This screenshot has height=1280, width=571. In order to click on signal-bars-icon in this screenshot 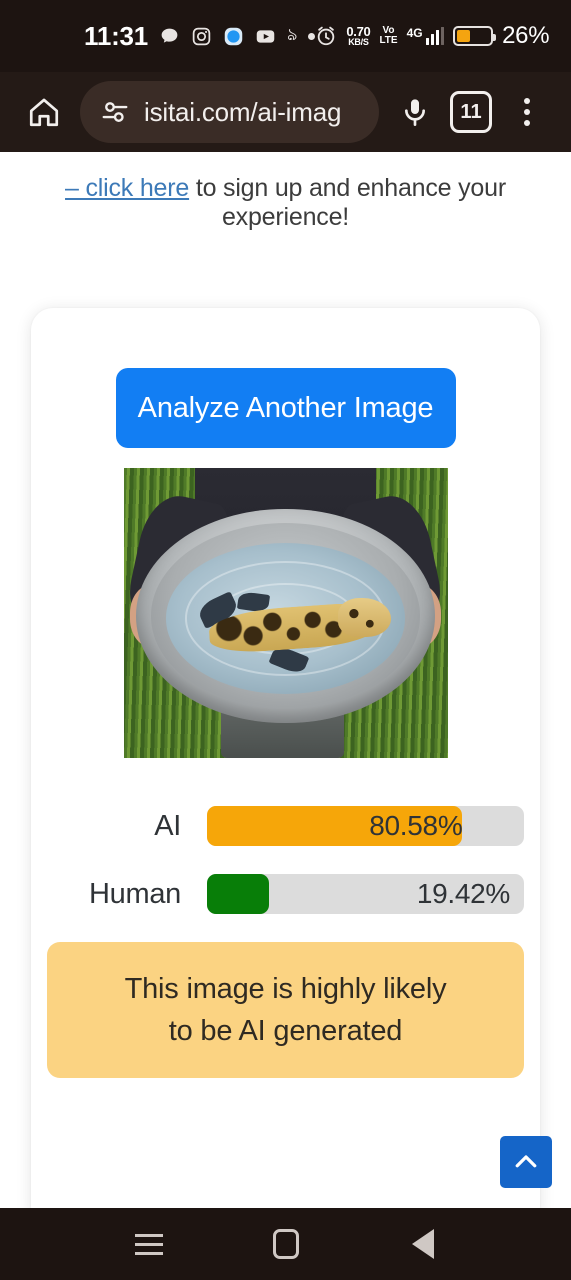, I will do `click(435, 36)`.